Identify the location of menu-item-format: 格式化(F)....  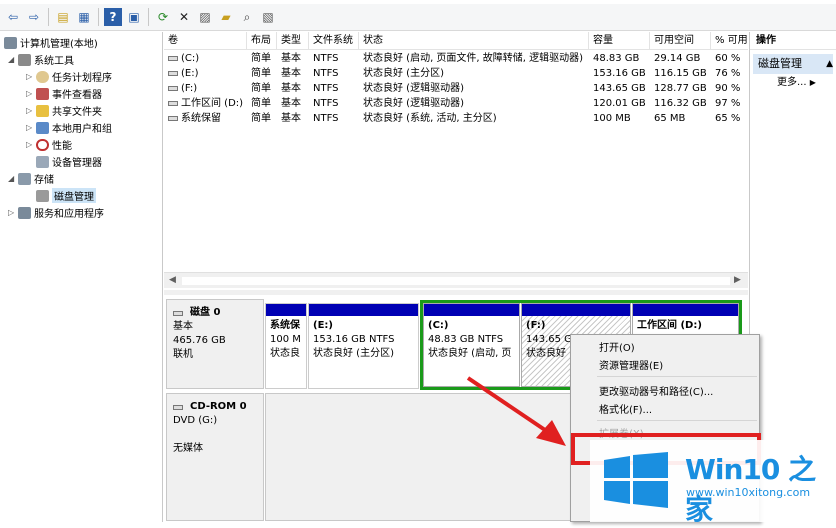
(625, 408).